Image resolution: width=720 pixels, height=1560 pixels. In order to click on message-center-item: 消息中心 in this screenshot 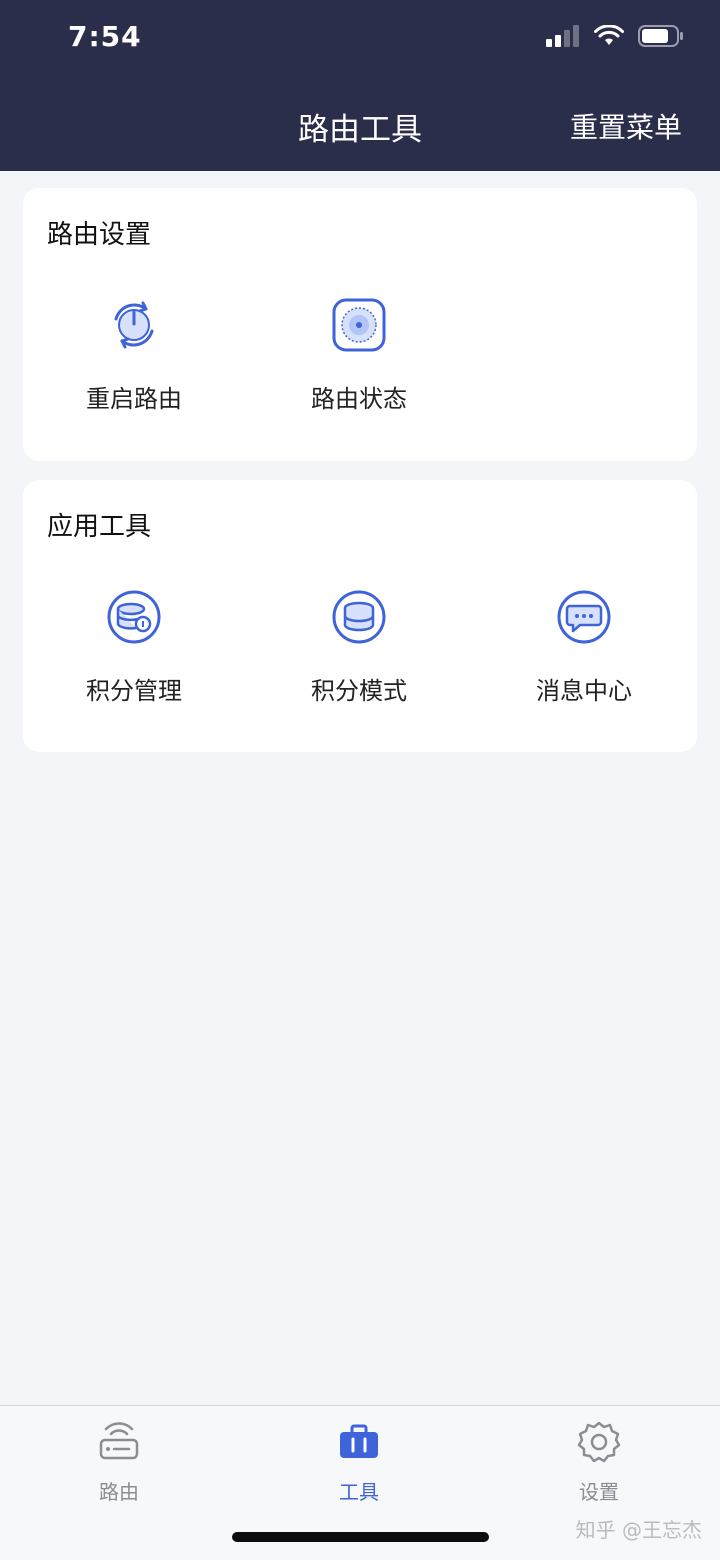, I will do `click(584, 654)`.